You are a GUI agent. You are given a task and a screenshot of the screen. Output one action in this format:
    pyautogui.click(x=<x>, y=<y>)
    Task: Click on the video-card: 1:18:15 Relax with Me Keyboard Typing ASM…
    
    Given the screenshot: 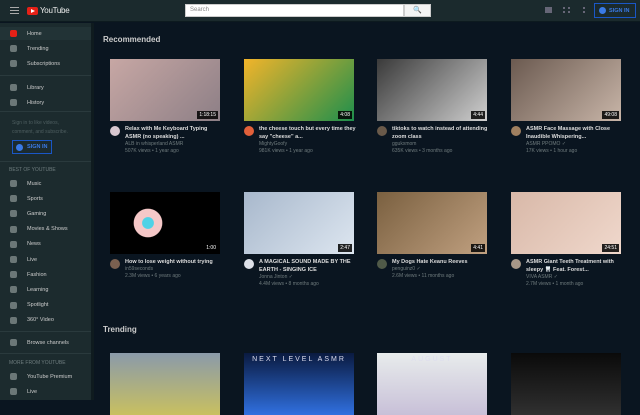 What is the action you would take?
    pyautogui.click(x=166, y=107)
    